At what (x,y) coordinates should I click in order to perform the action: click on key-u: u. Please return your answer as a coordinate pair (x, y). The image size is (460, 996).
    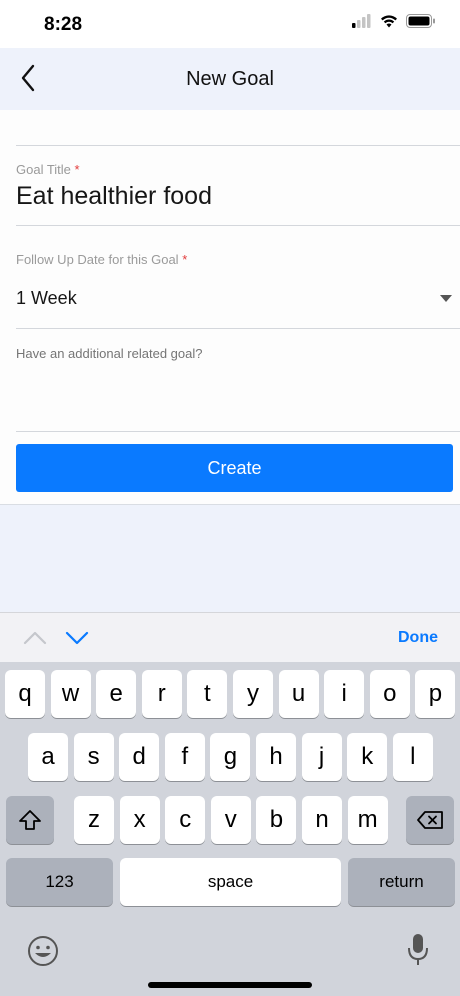
    Looking at the image, I should click on (298, 694).